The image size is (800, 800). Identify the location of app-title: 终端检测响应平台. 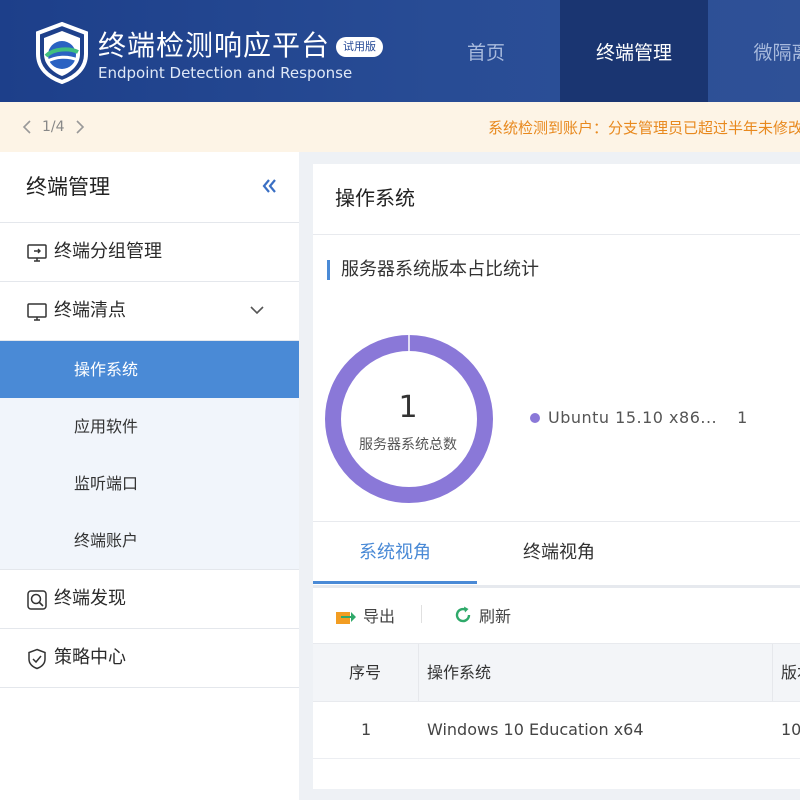
(214, 45).